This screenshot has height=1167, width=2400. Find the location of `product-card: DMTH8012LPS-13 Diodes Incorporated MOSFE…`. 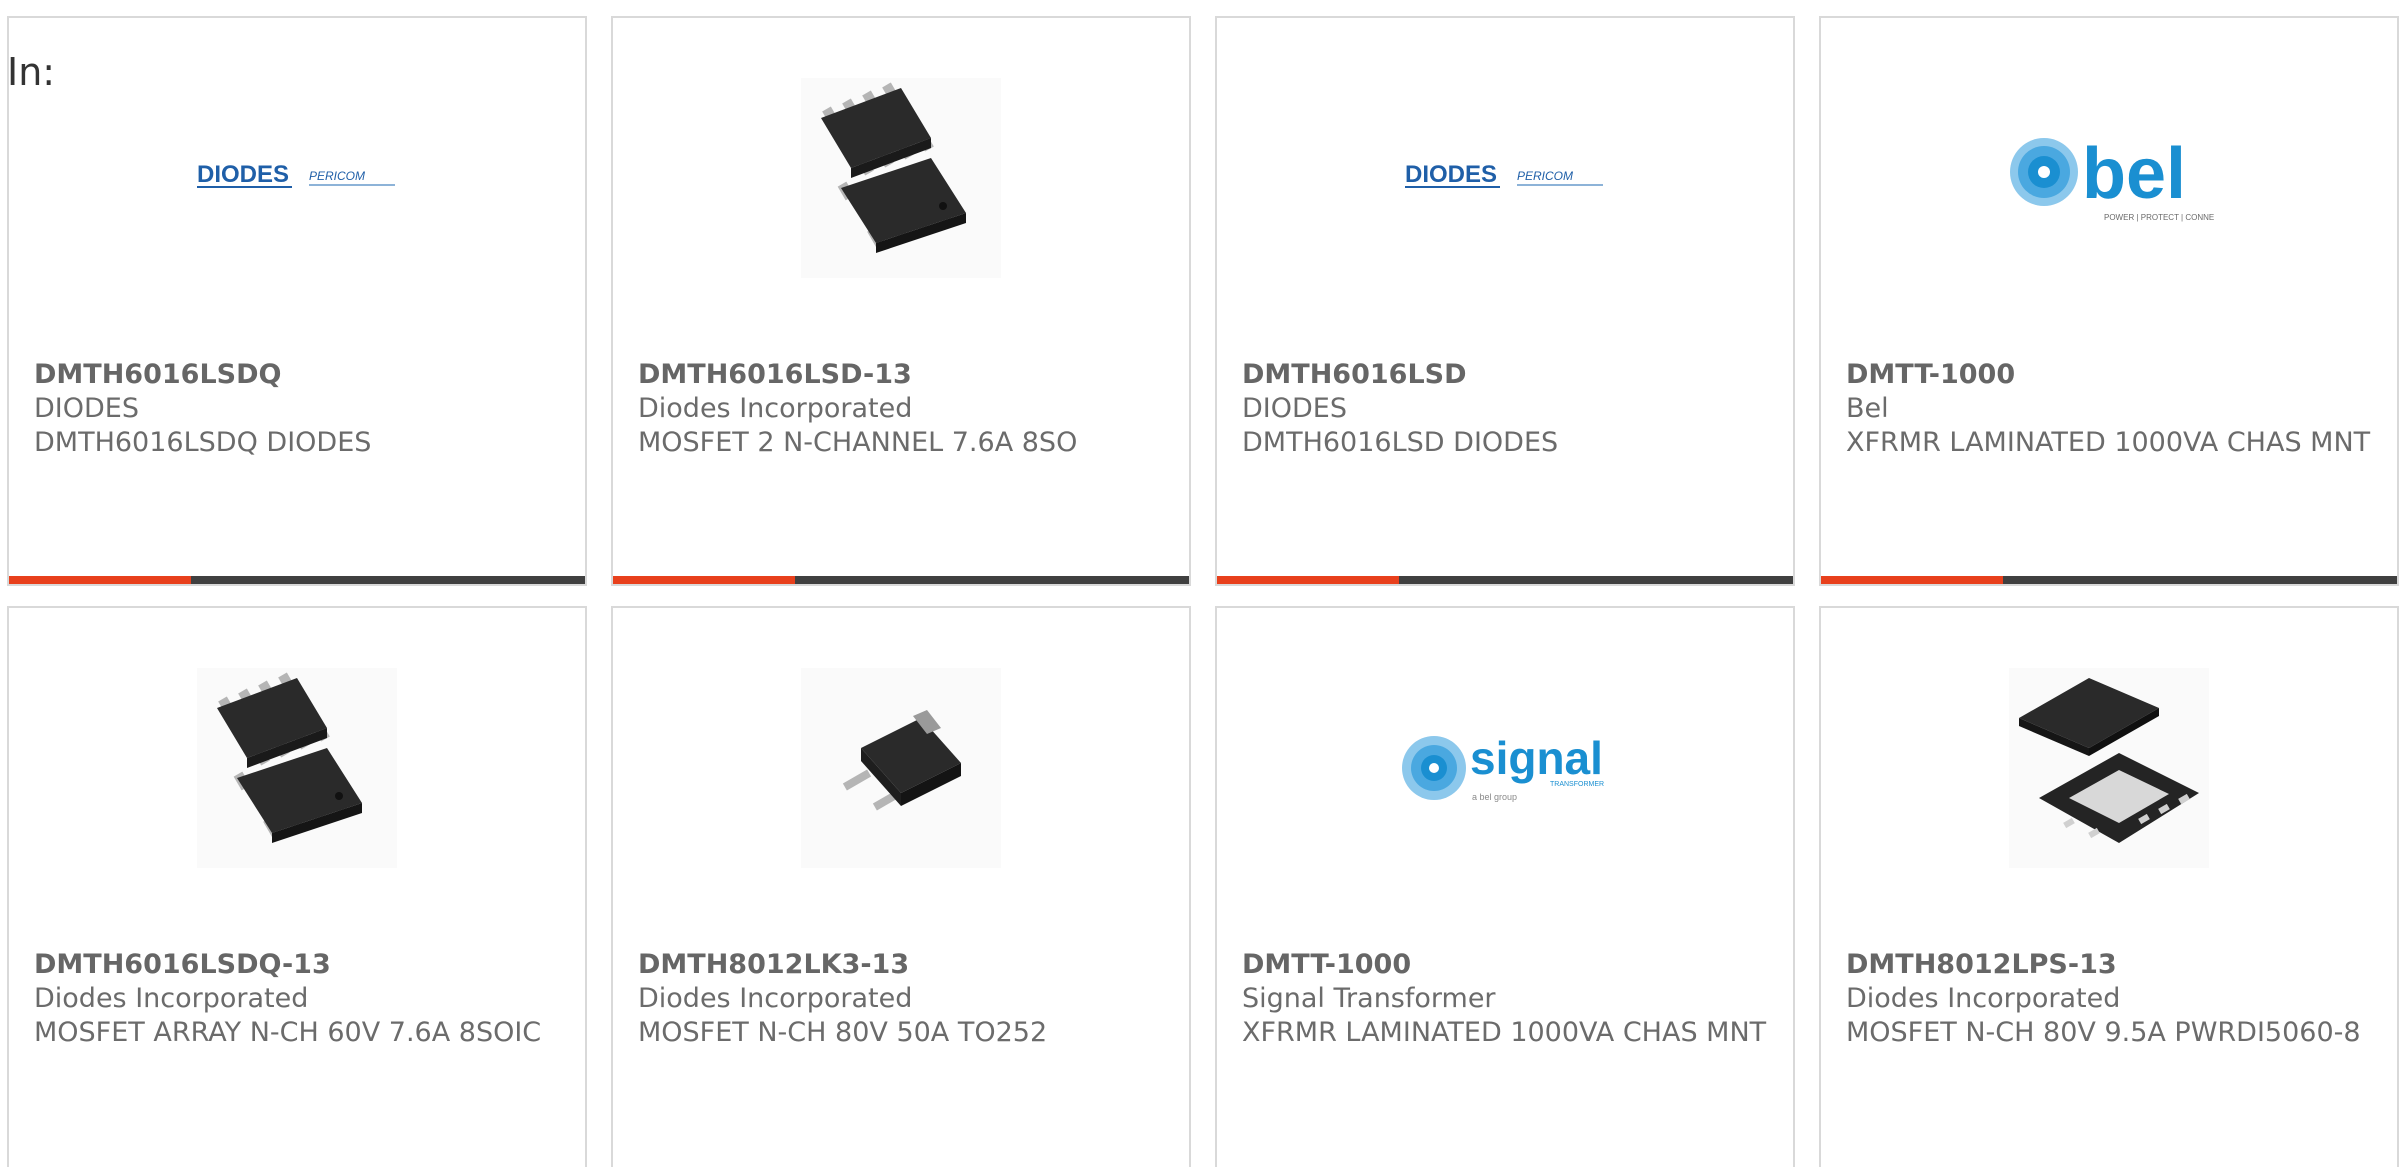

product-card: DMTH8012LPS-13 Diodes Incorporated MOSFE… is located at coordinates (2109, 886).